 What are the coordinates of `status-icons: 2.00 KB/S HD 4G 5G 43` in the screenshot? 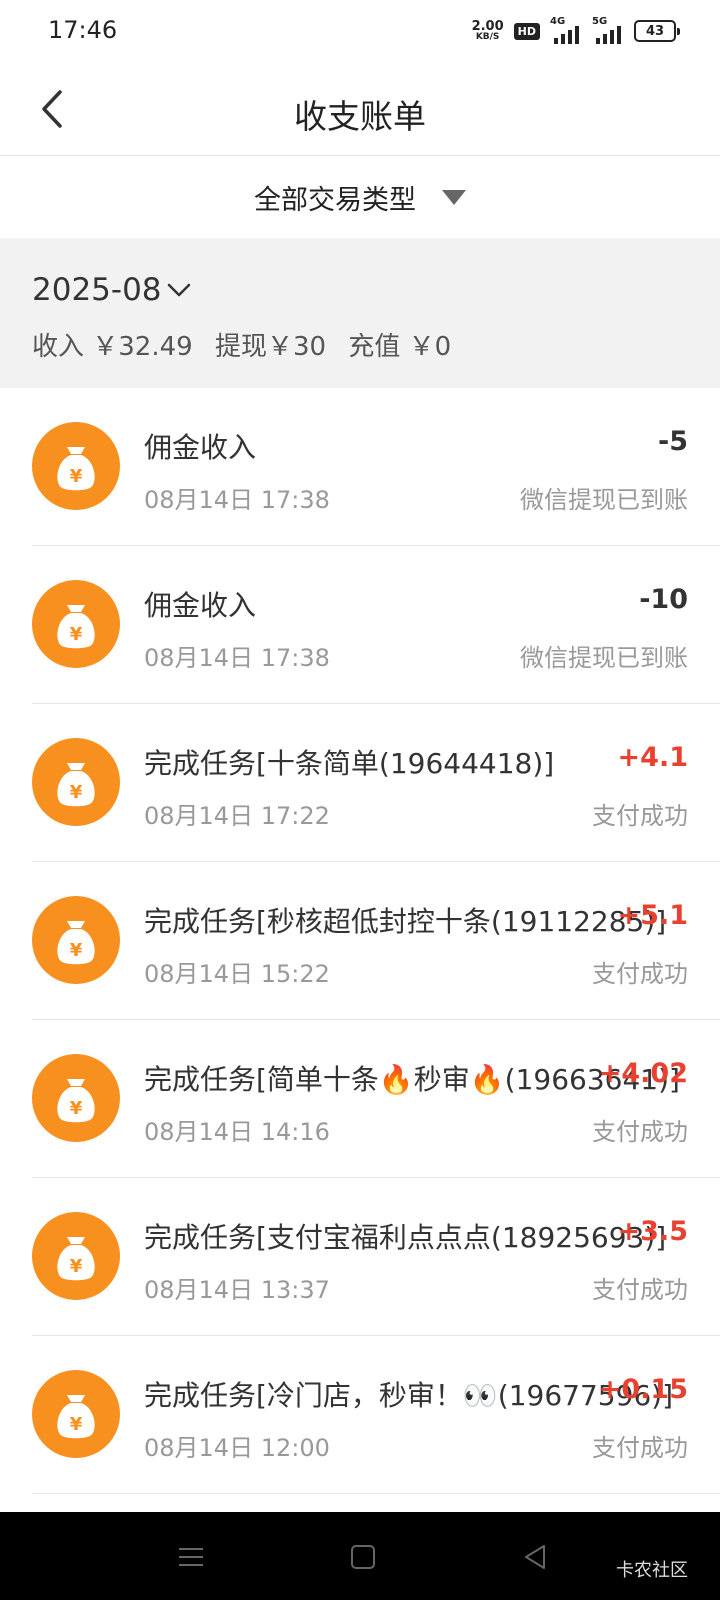 It's located at (576, 31).